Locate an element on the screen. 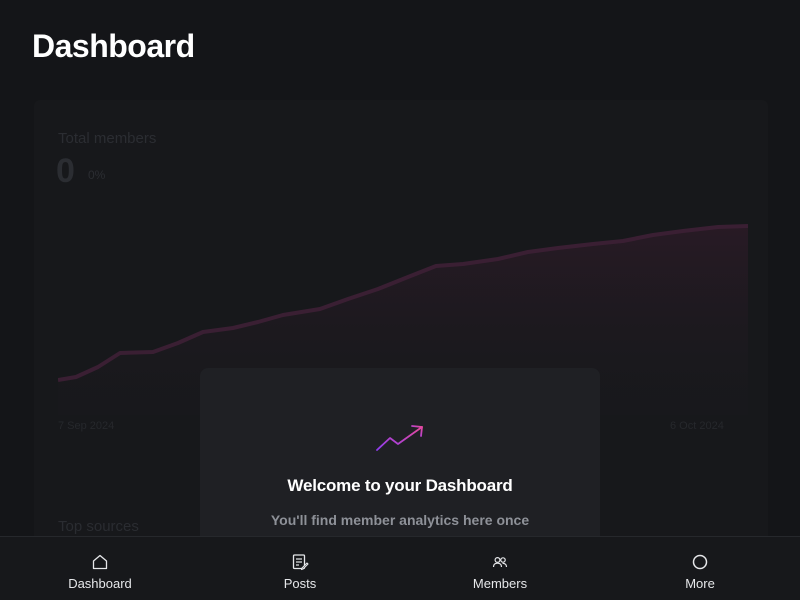 The width and height of the screenshot is (800, 600). more-icon is located at coordinates (700, 562).